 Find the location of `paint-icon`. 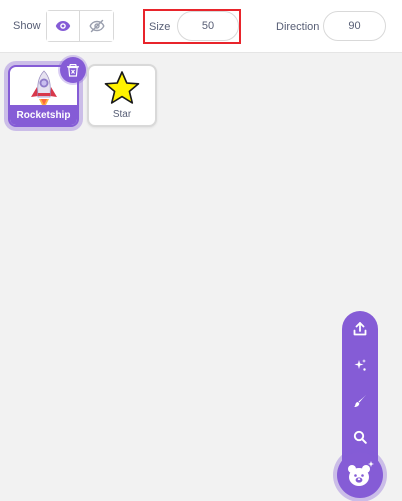

paint-icon is located at coordinates (360, 401).